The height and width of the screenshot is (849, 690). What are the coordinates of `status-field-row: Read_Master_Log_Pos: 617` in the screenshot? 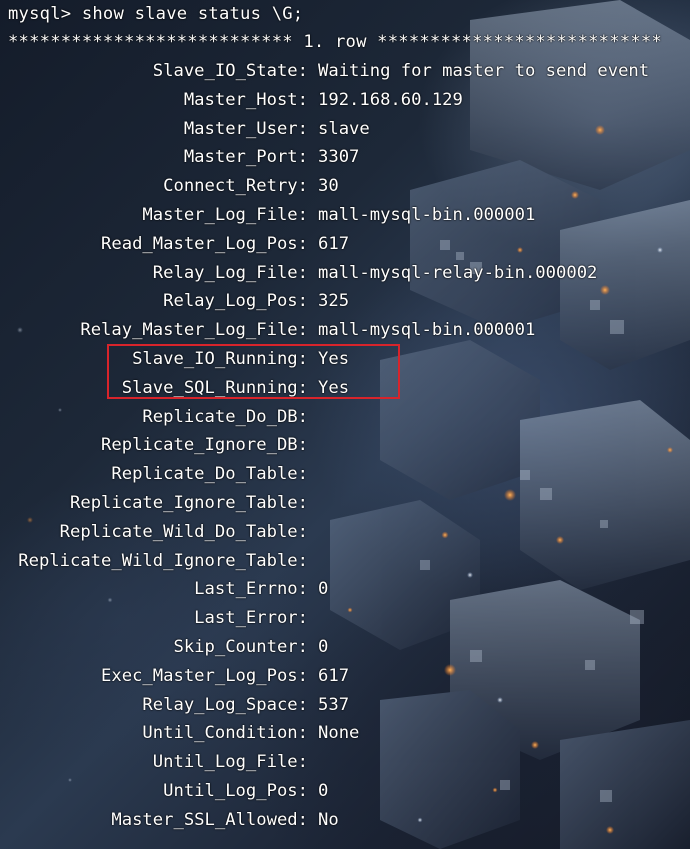 It's located at (345, 244).